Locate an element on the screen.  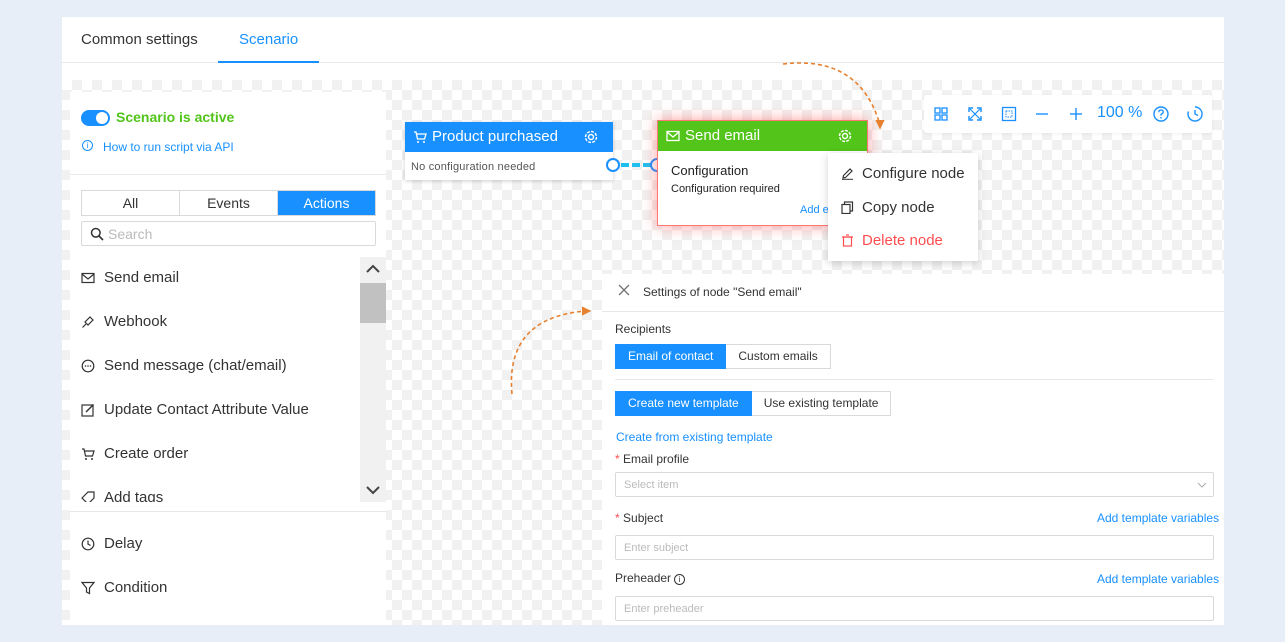
email-profile-select is located at coordinates (914, 484).